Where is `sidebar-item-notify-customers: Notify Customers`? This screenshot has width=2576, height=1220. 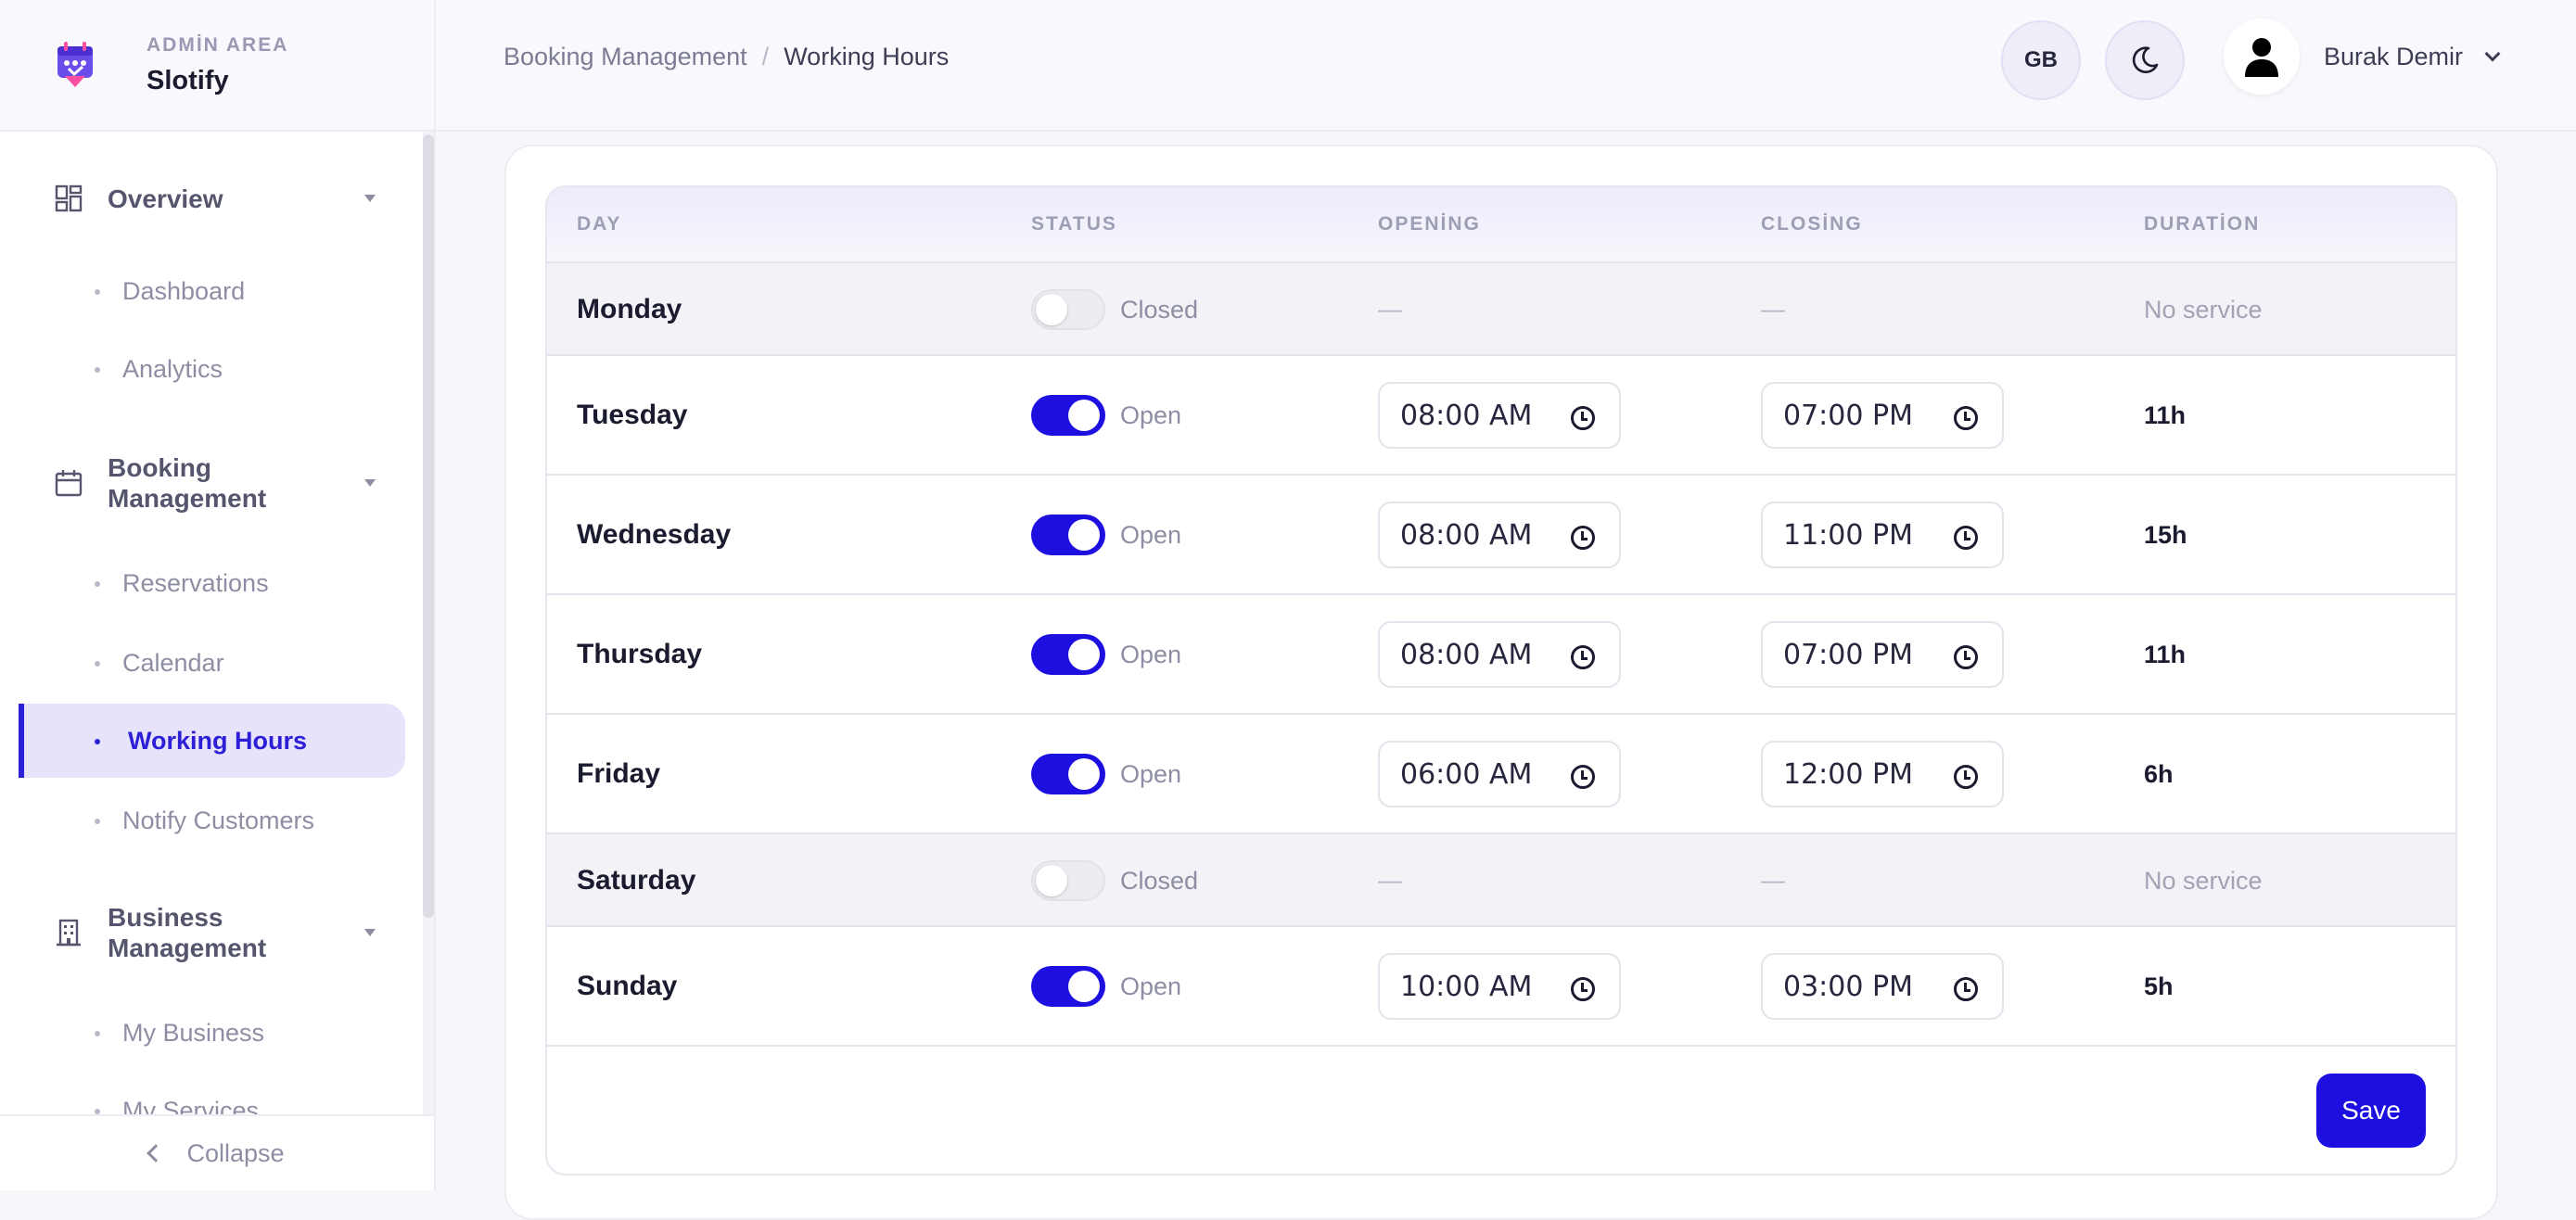 sidebar-item-notify-customers: Notify Customers is located at coordinates (212, 820).